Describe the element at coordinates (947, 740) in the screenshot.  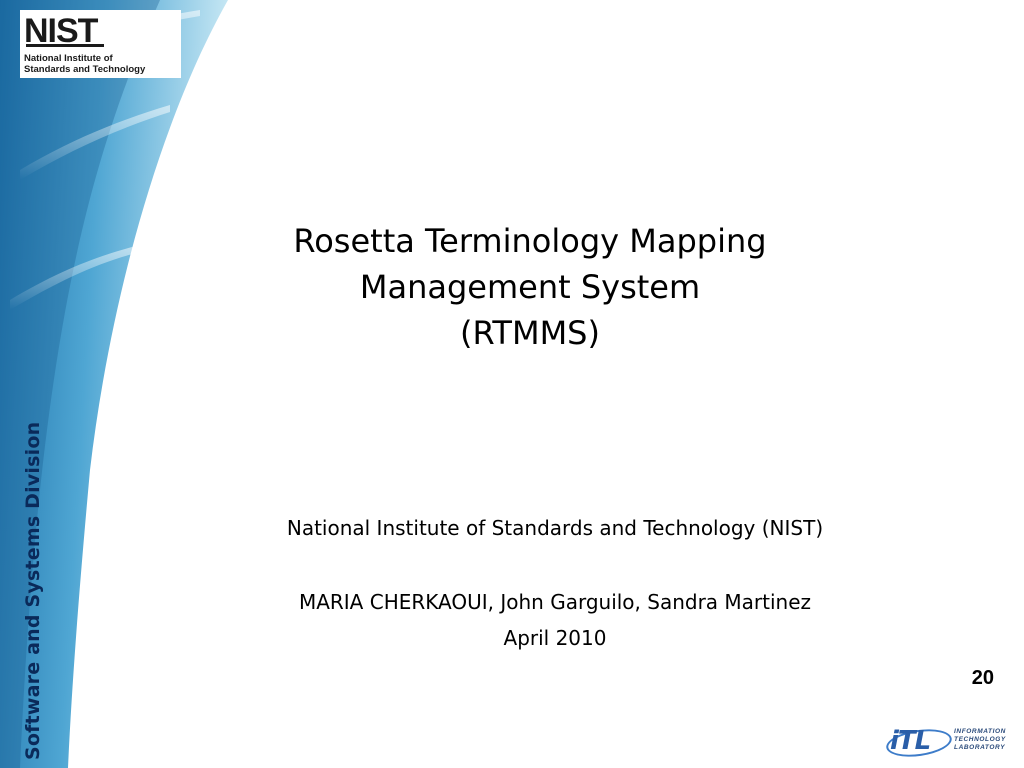
I see `itl-logo: iTL INFORMATION TECHNOLOGY LABORATORY` at that location.